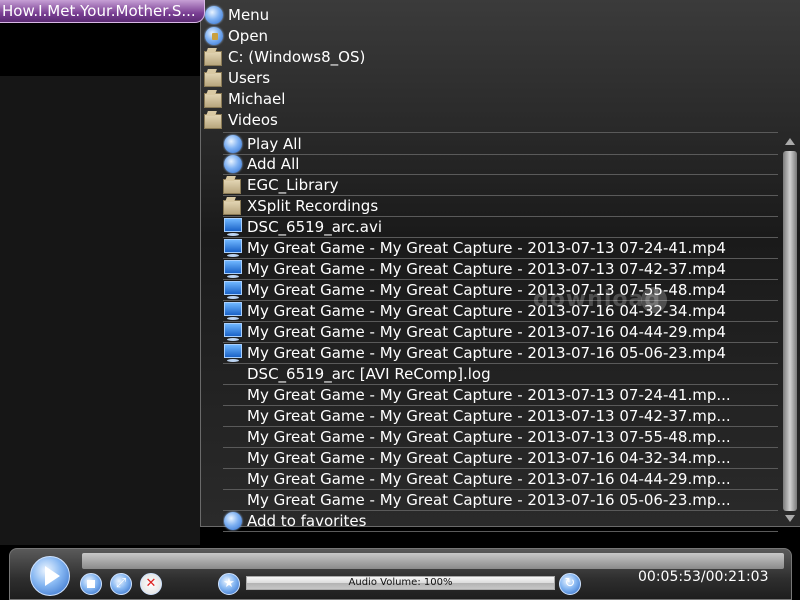 The image size is (800, 600). What do you see at coordinates (297, 56) in the screenshot?
I see `menu-item-label: C: (Windows8_OS)` at bounding box center [297, 56].